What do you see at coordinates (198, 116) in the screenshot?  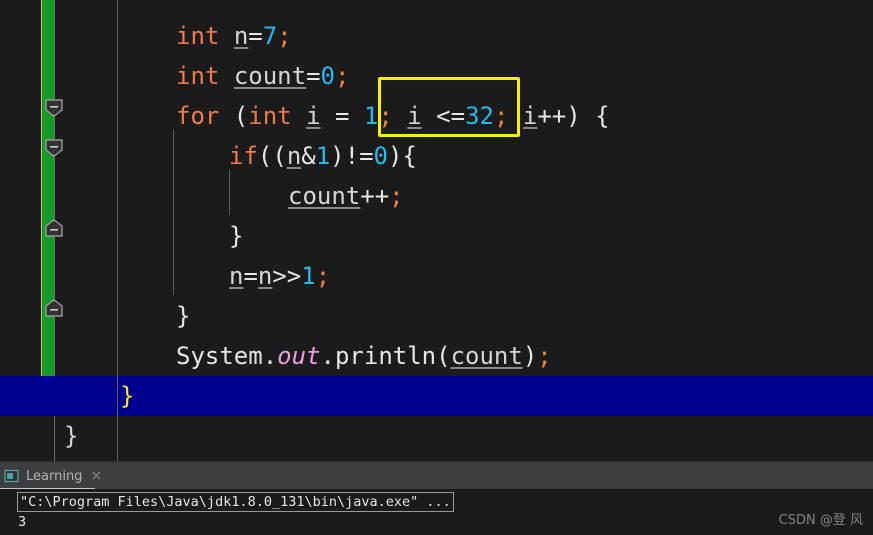 I see `code-token: for` at bounding box center [198, 116].